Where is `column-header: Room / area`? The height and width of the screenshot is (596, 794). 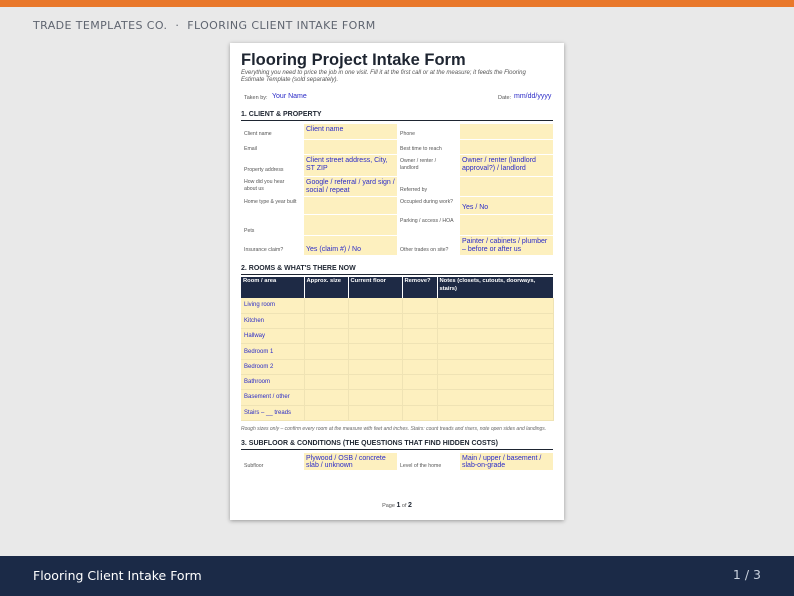
column-header: Room / area is located at coordinates (273, 287).